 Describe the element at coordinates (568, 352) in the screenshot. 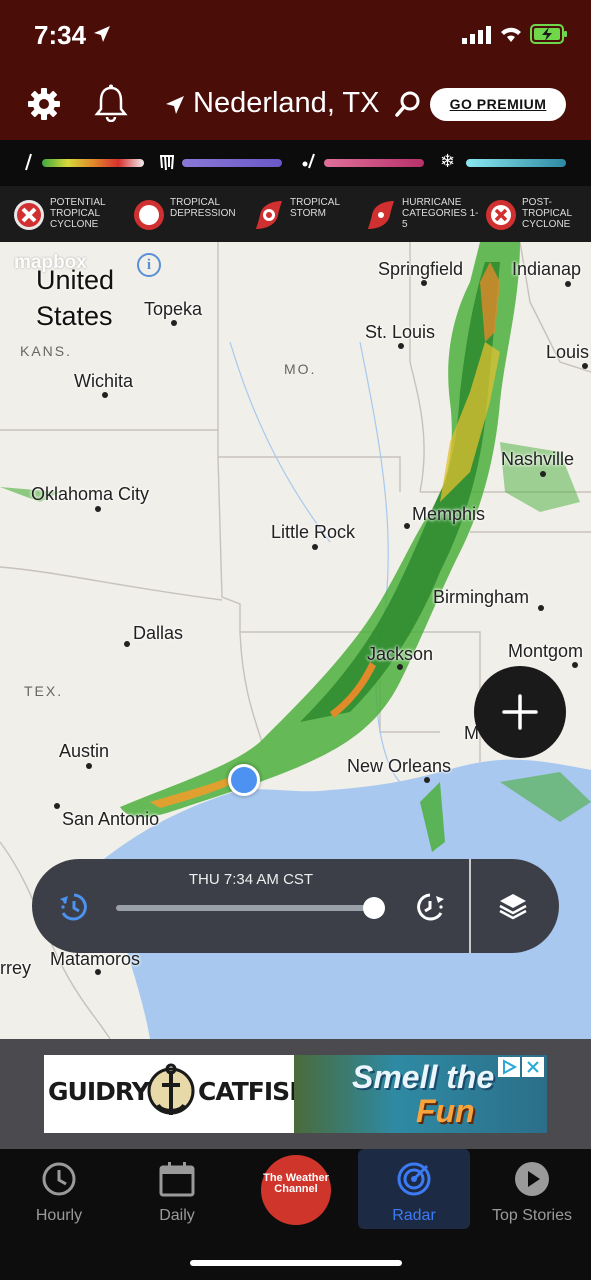

I see `city-label: Louis` at that location.